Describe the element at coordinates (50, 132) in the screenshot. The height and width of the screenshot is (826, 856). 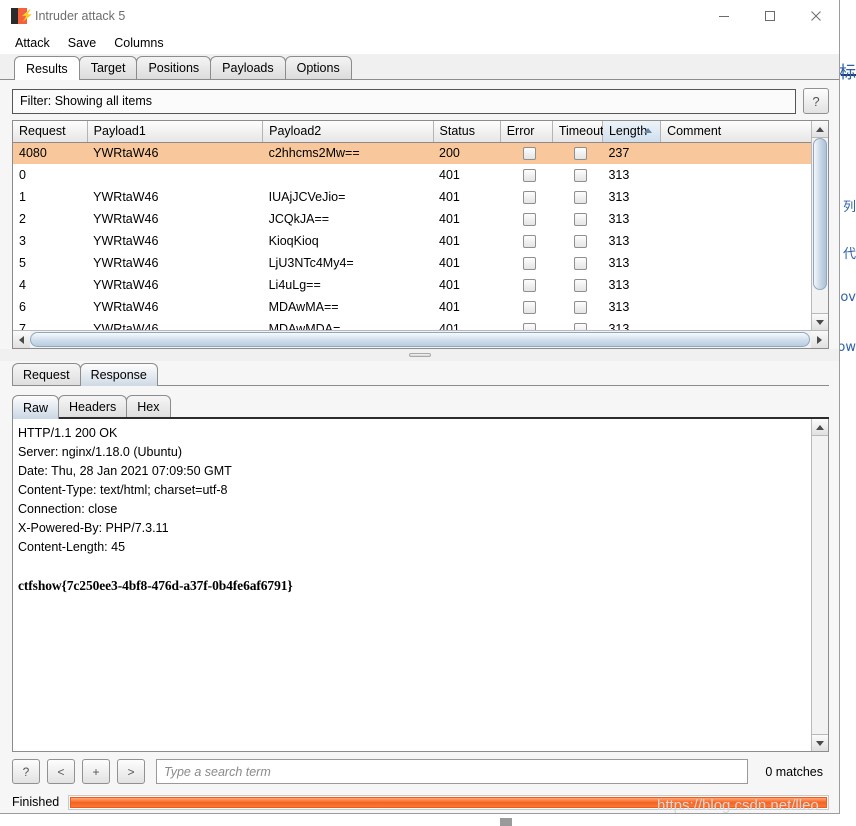
I see `column-header-request: Request` at that location.